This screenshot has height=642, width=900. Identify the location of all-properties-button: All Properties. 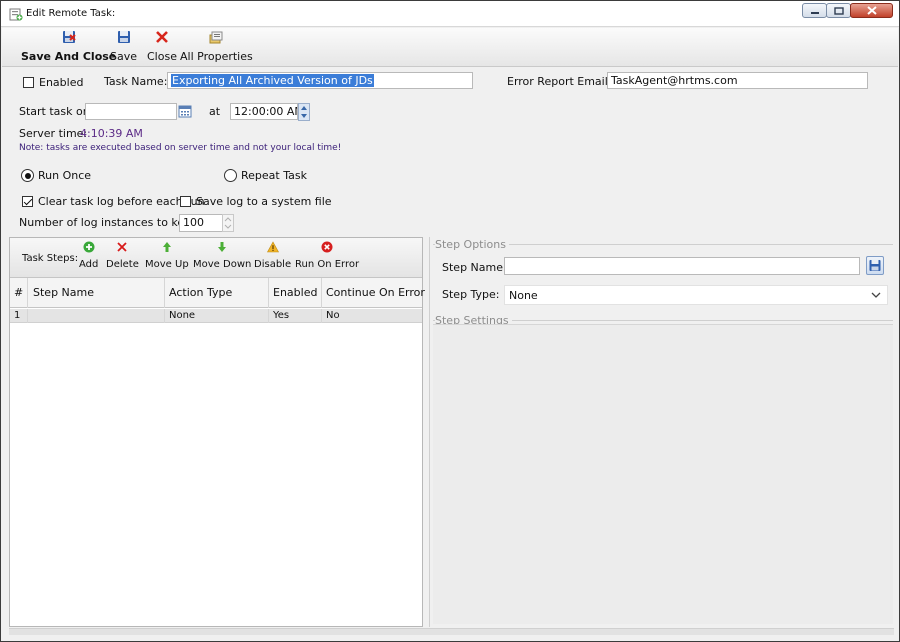
(216, 46).